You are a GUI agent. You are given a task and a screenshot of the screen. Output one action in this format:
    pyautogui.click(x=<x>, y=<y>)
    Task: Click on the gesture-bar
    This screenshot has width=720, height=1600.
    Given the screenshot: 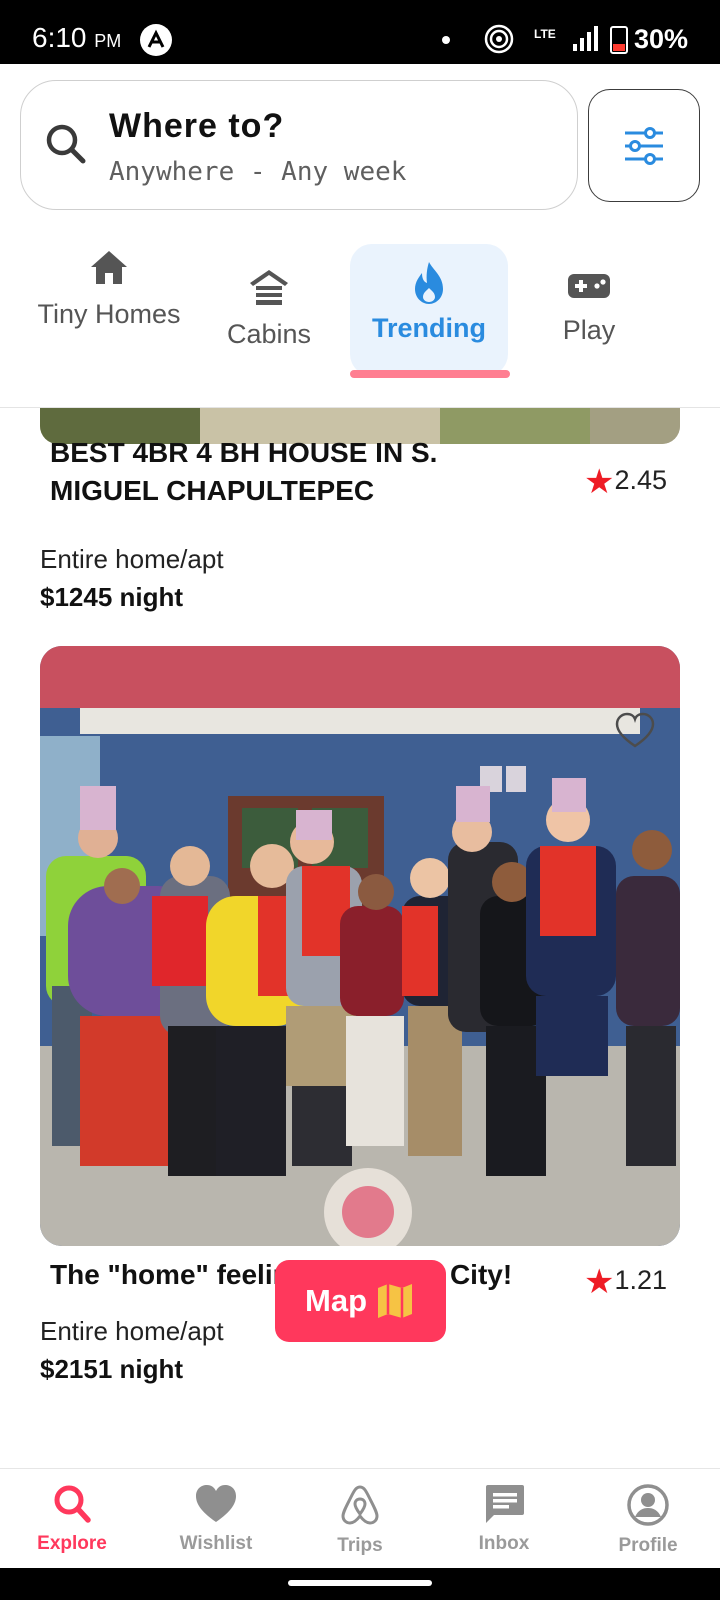 What is the action you would take?
    pyautogui.click(x=360, y=1584)
    